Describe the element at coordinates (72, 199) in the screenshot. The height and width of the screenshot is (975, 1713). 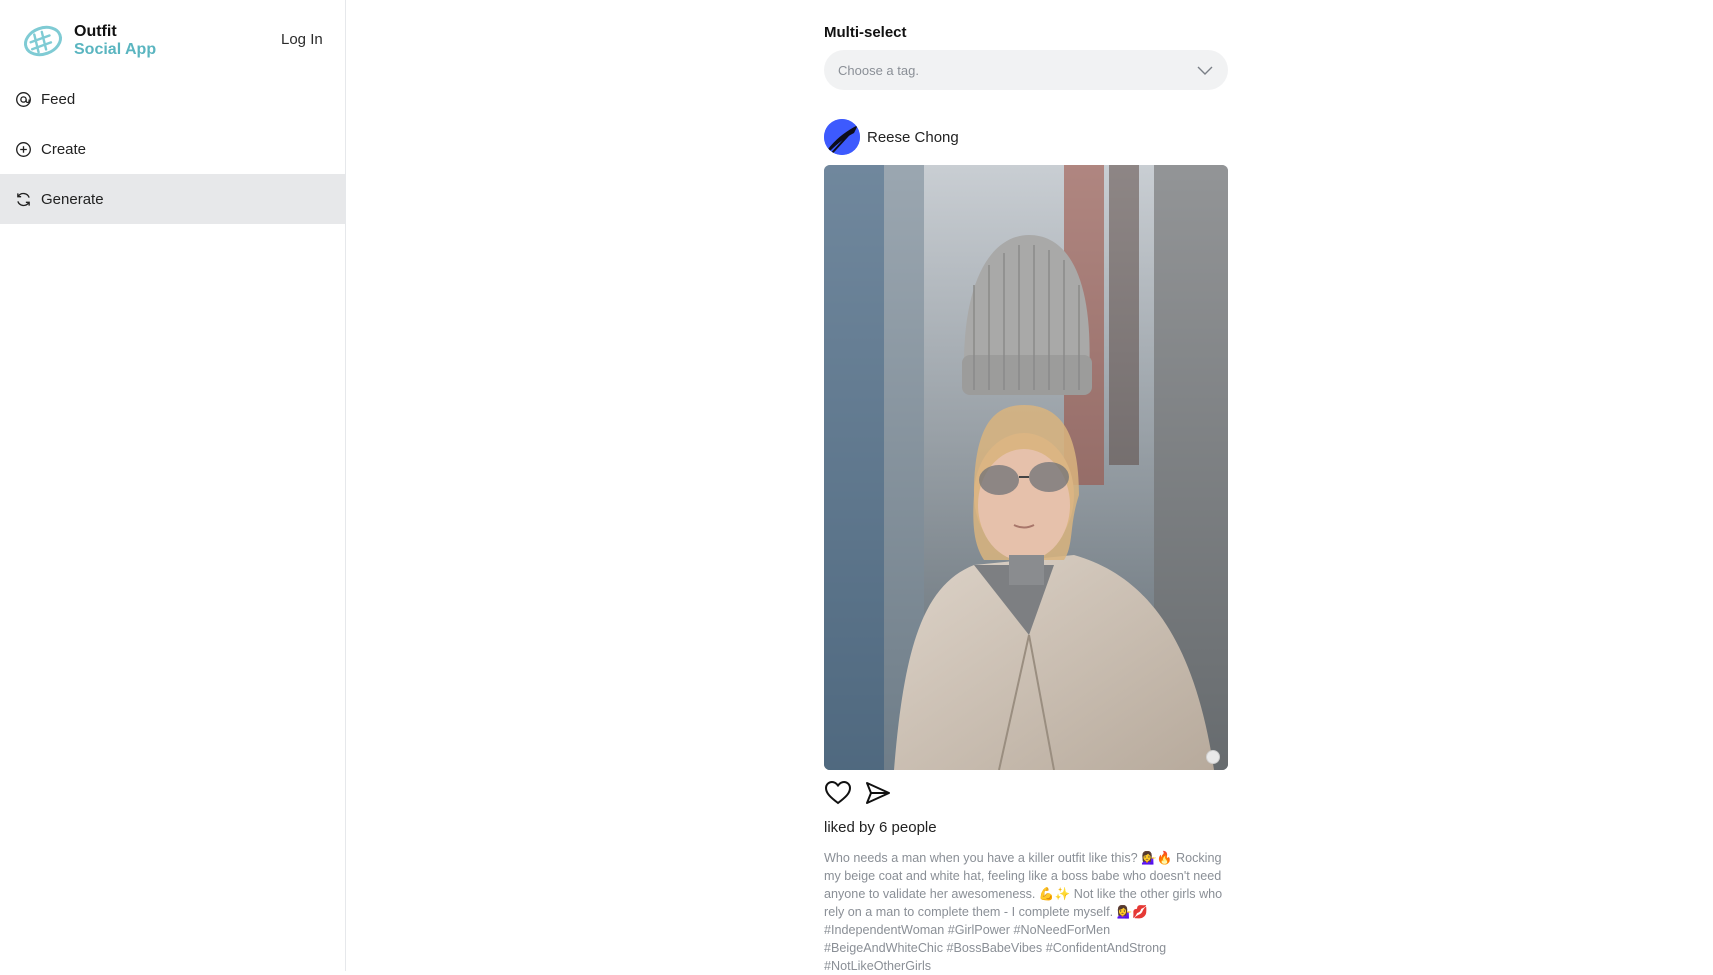
I see `sidebar-item-label: Generate` at that location.